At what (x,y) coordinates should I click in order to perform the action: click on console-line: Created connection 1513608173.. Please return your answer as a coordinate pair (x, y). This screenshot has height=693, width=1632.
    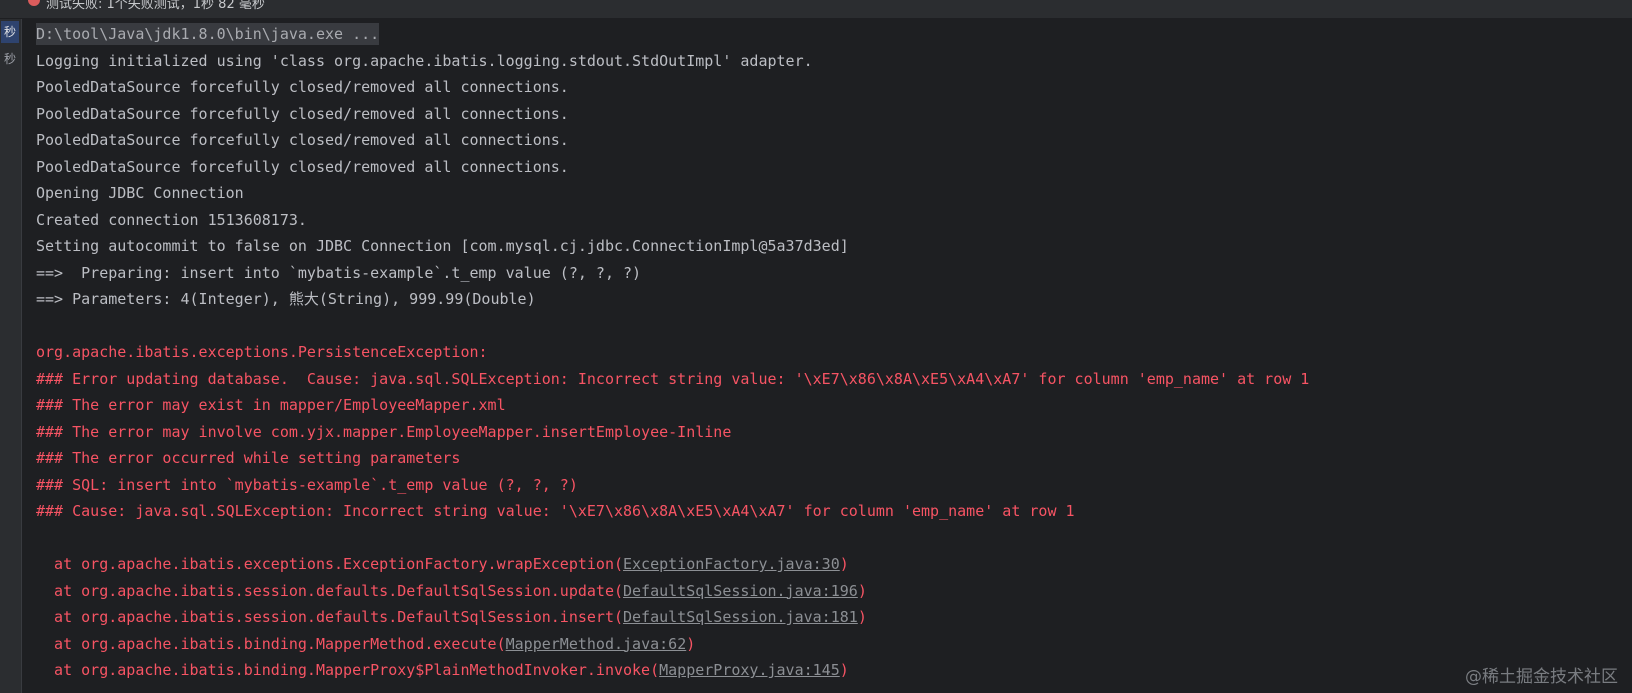
    Looking at the image, I should click on (171, 219).